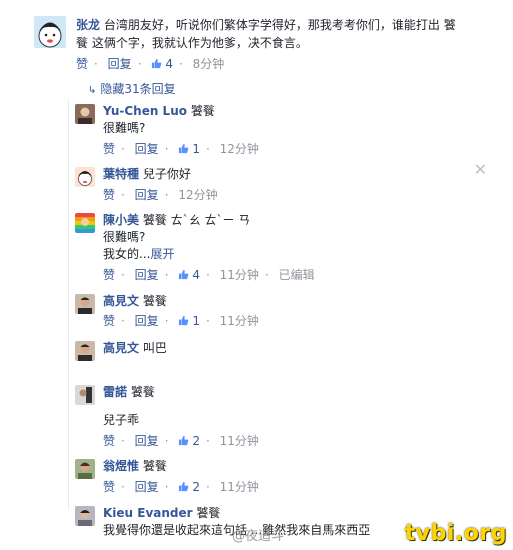 The image size is (513, 550). What do you see at coordinates (279, 25) in the screenshot?
I see `post-text-line1: 台湾朋友好，听说你们繁体字学得好，那我考考你们，谁能打出 饕` at bounding box center [279, 25].